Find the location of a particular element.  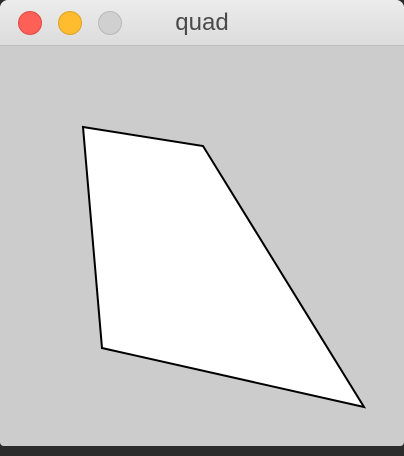

title-bar: quad is located at coordinates (202, 23).